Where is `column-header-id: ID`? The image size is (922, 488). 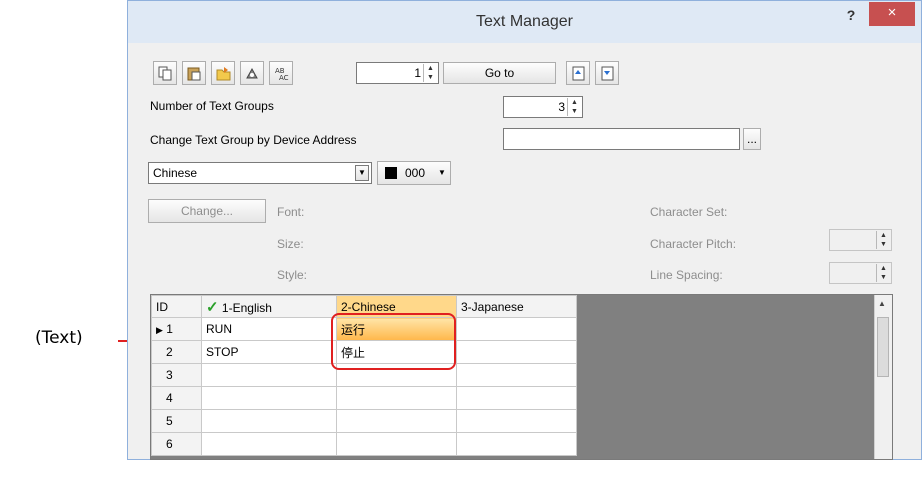
column-header-id: ID is located at coordinates (176, 306).